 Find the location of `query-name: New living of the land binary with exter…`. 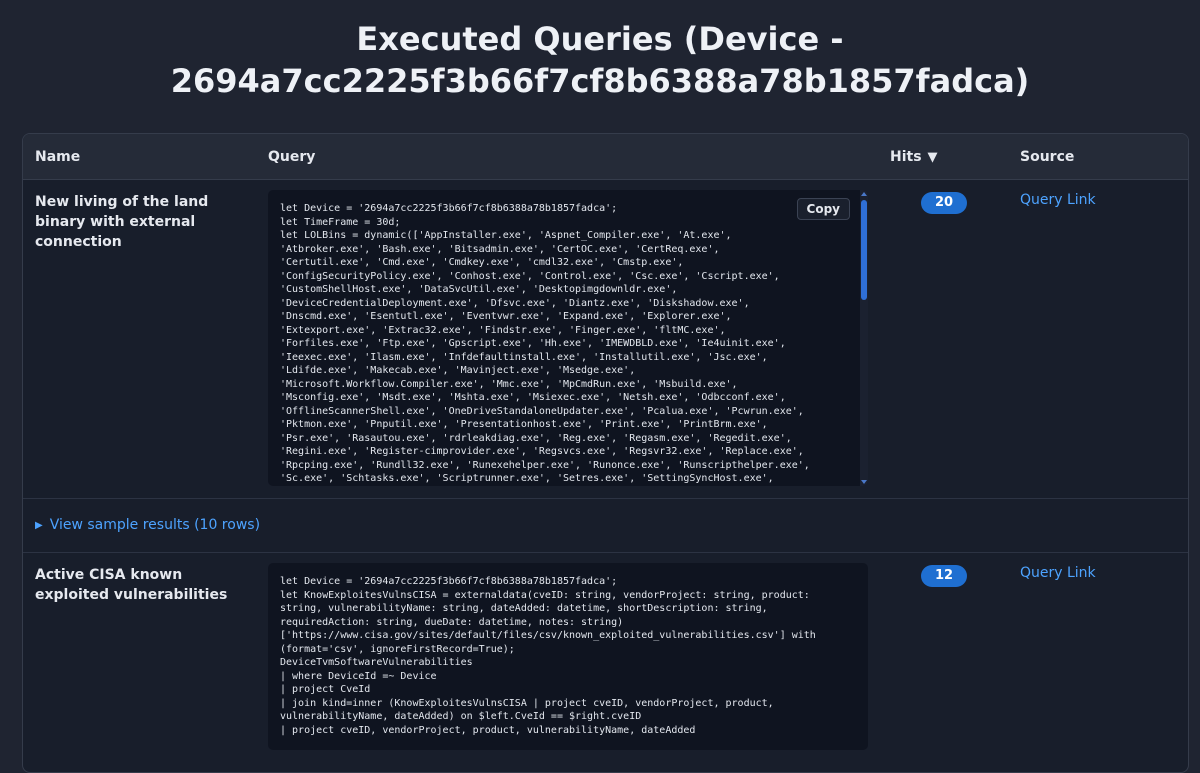

query-name: New living of the land binary with exter… is located at coordinates (122, 222).